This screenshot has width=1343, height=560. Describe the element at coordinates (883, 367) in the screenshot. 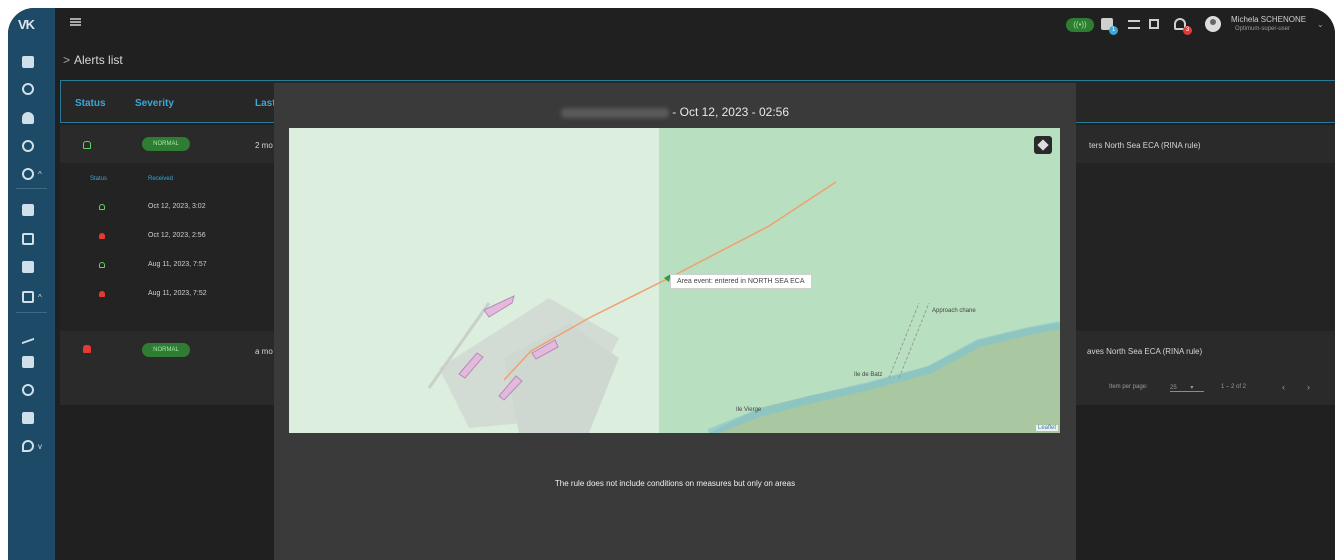

I see `coastline` at that location.